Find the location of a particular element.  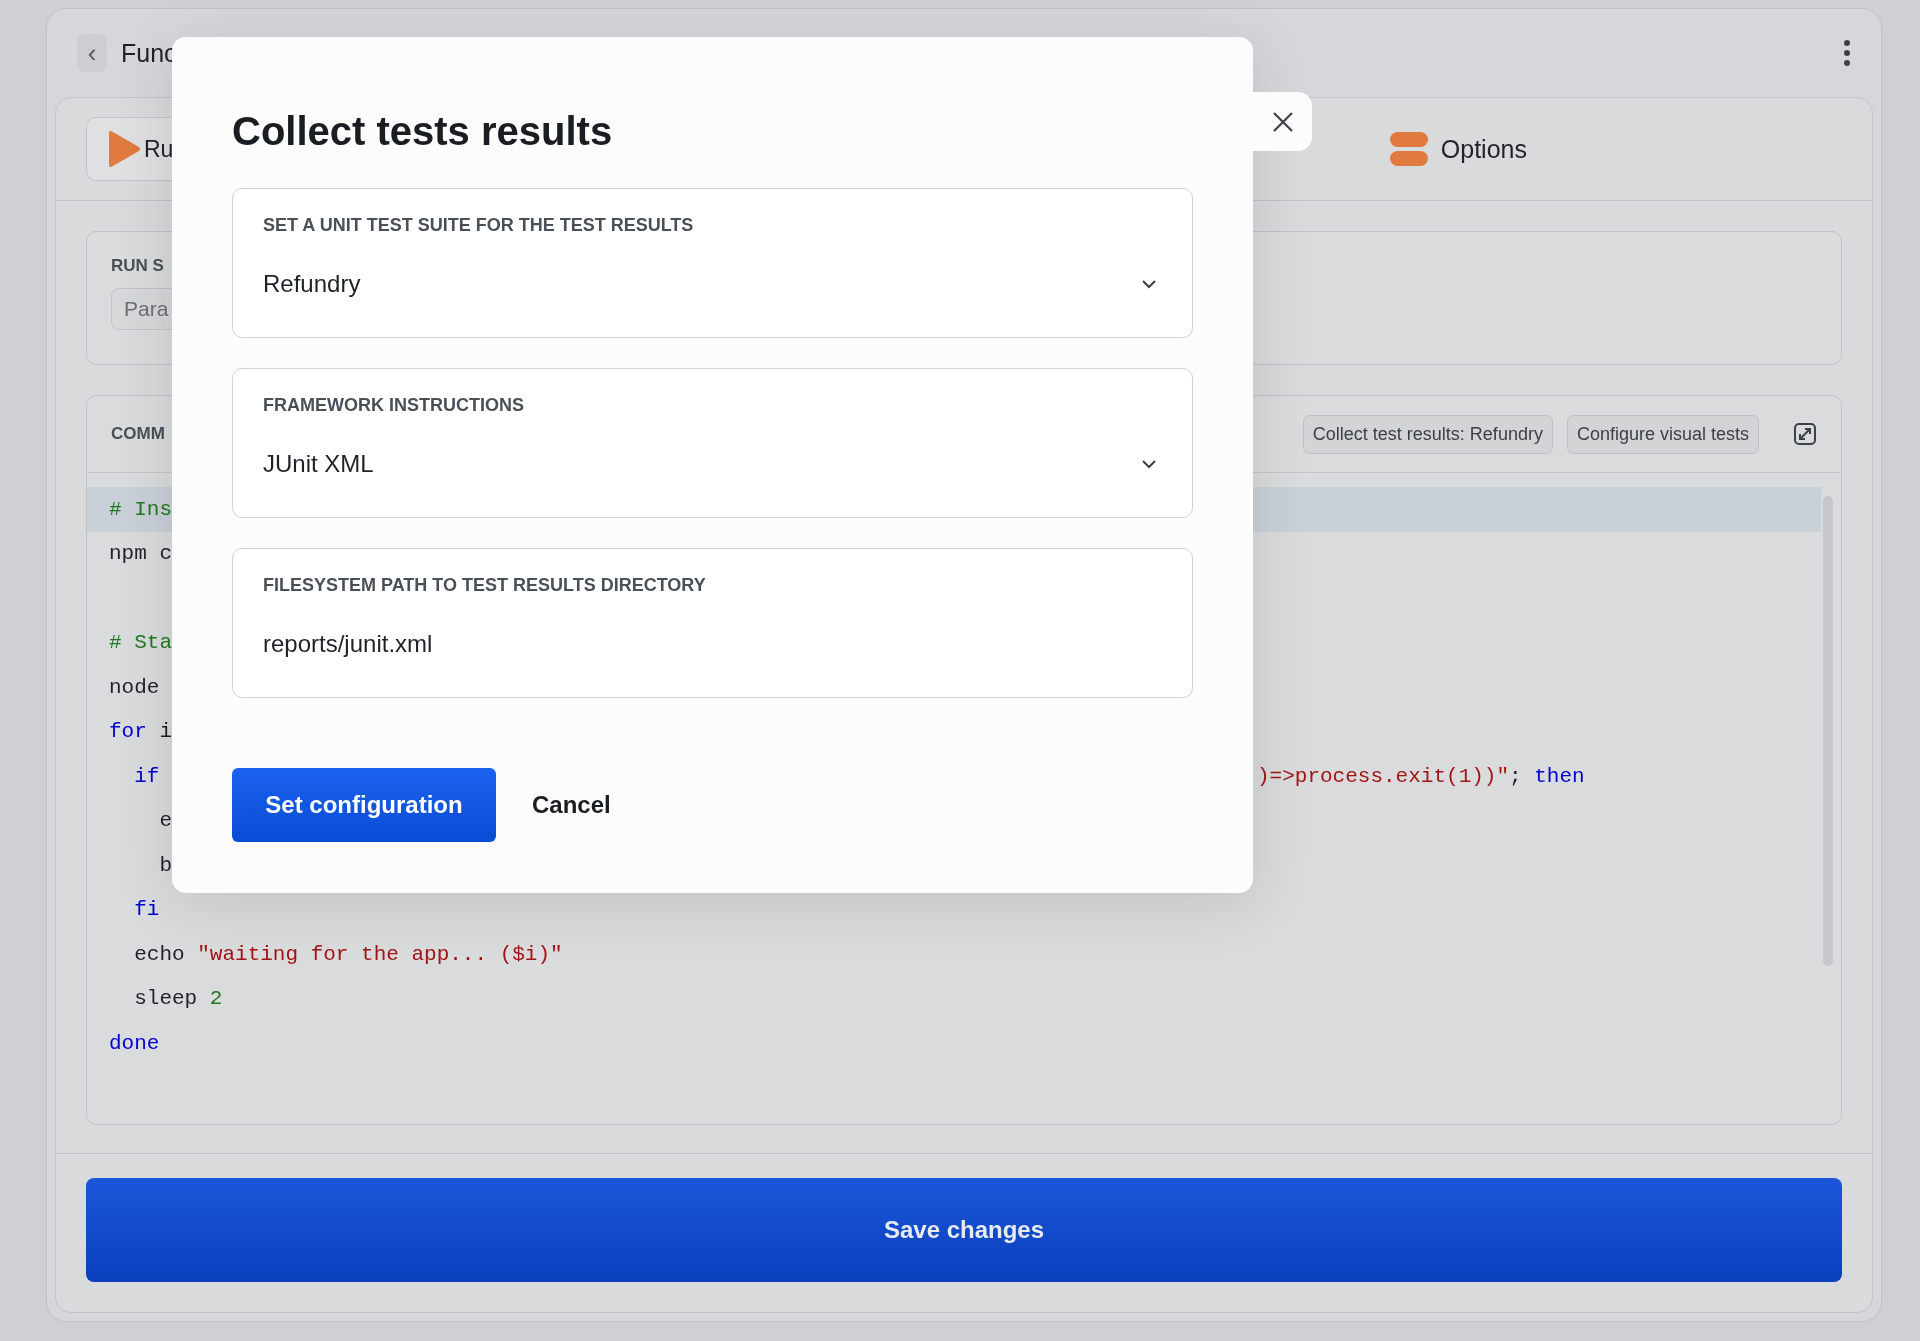

close-button is located at coordinates (1282, 121).